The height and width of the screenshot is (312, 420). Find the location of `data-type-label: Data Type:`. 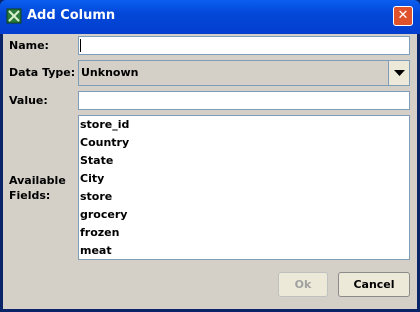

data-type-label: Data Type: is located at coordinates (42, 72).